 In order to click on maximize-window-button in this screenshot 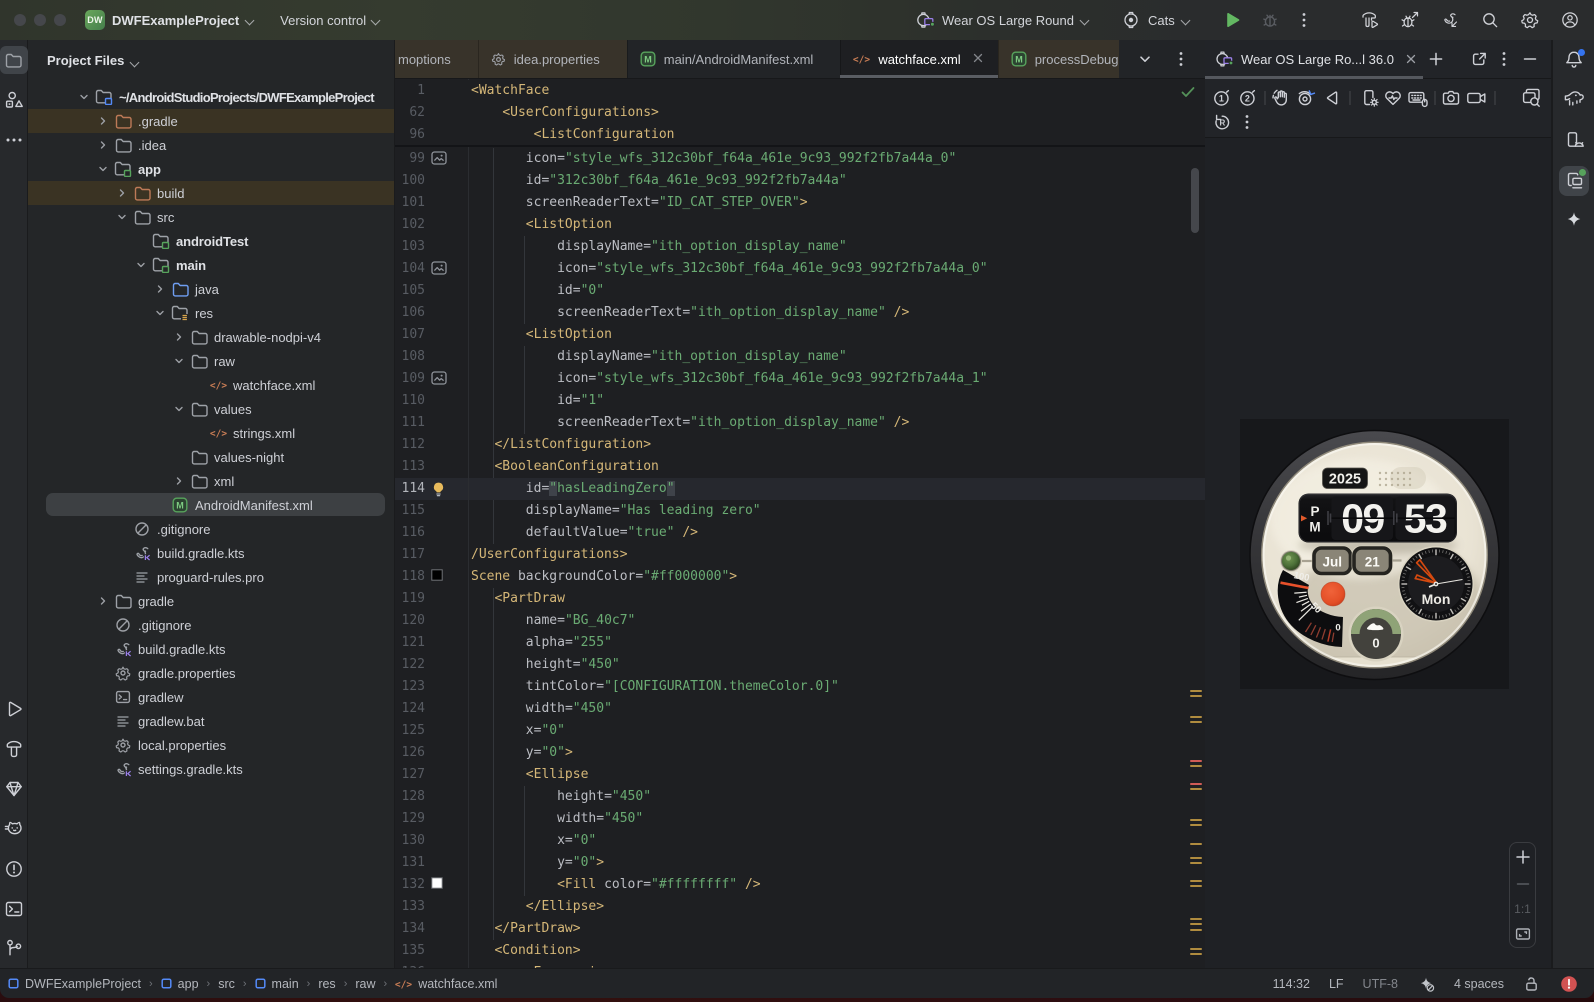, I will do `click(60, 20)`.